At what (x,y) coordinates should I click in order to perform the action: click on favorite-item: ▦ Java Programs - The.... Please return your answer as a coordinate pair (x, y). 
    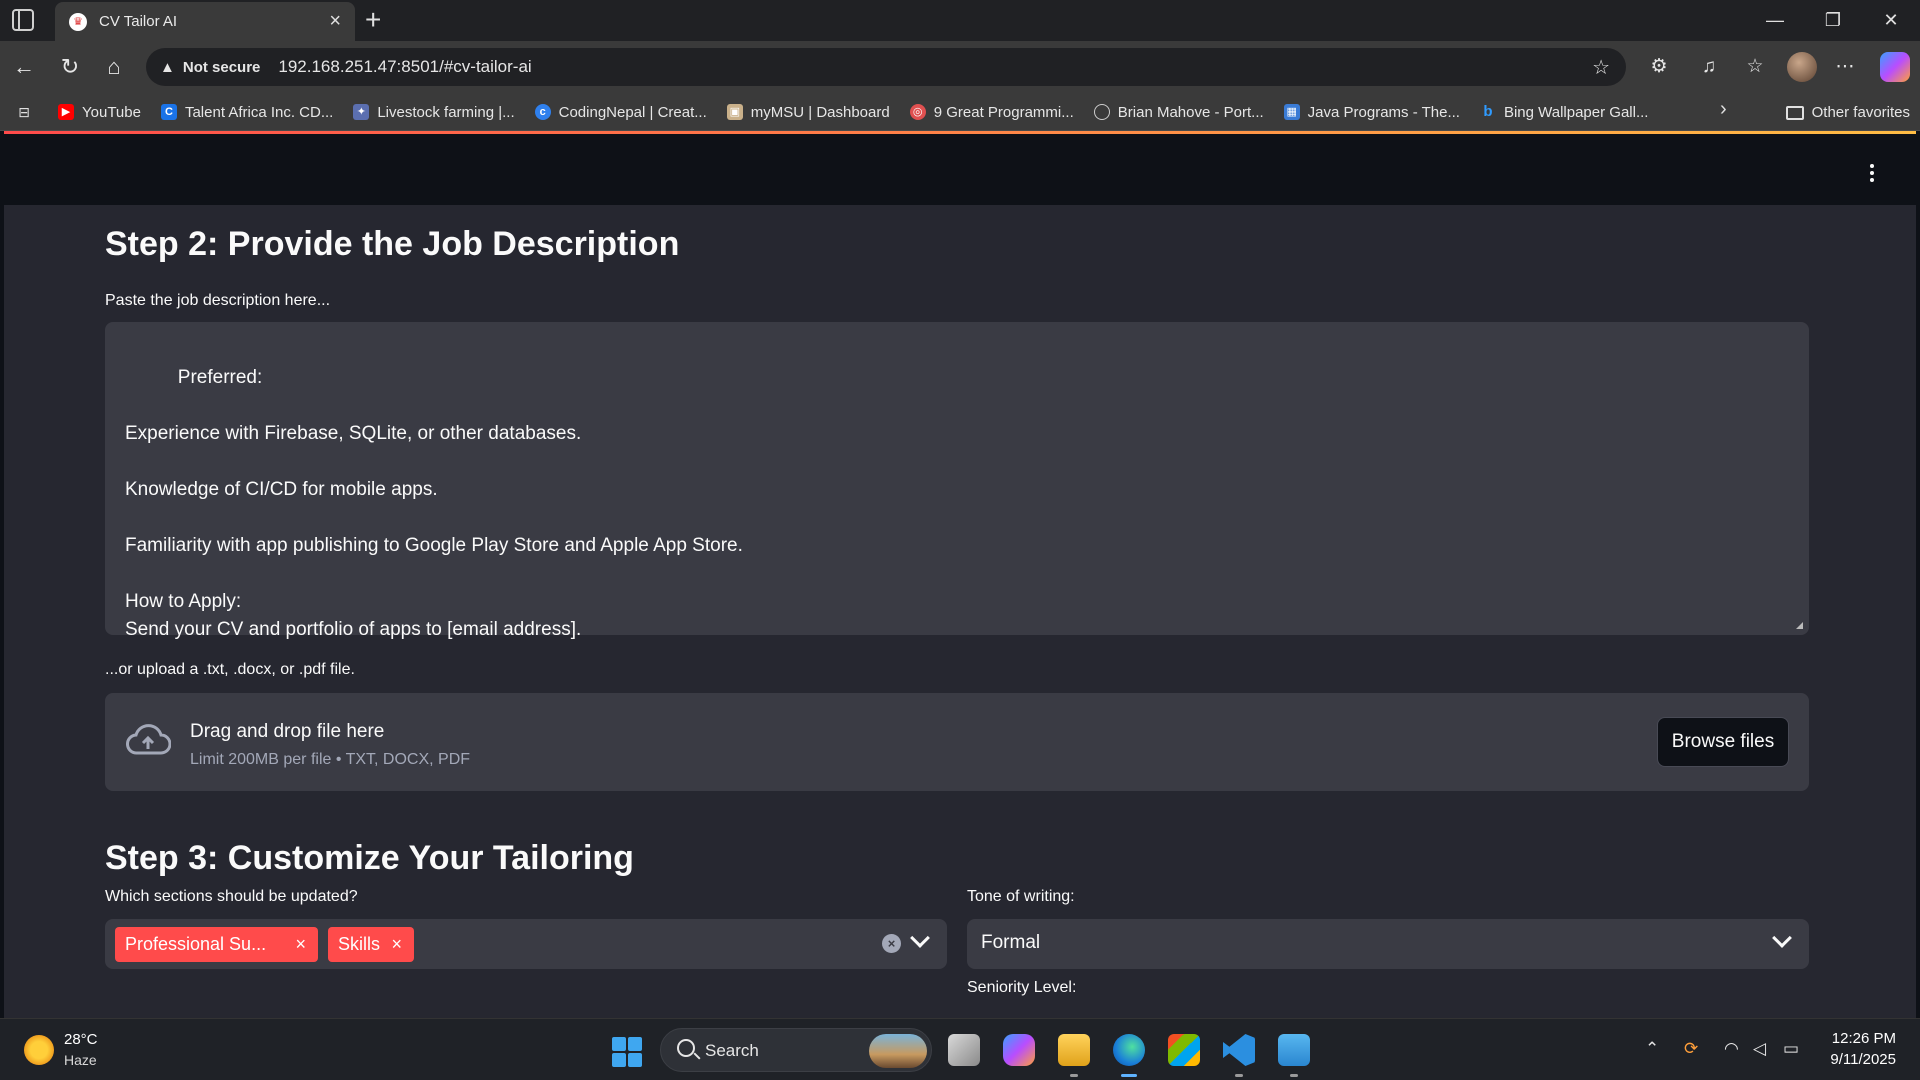
    Looking at the image, I should click on (1372, 112).